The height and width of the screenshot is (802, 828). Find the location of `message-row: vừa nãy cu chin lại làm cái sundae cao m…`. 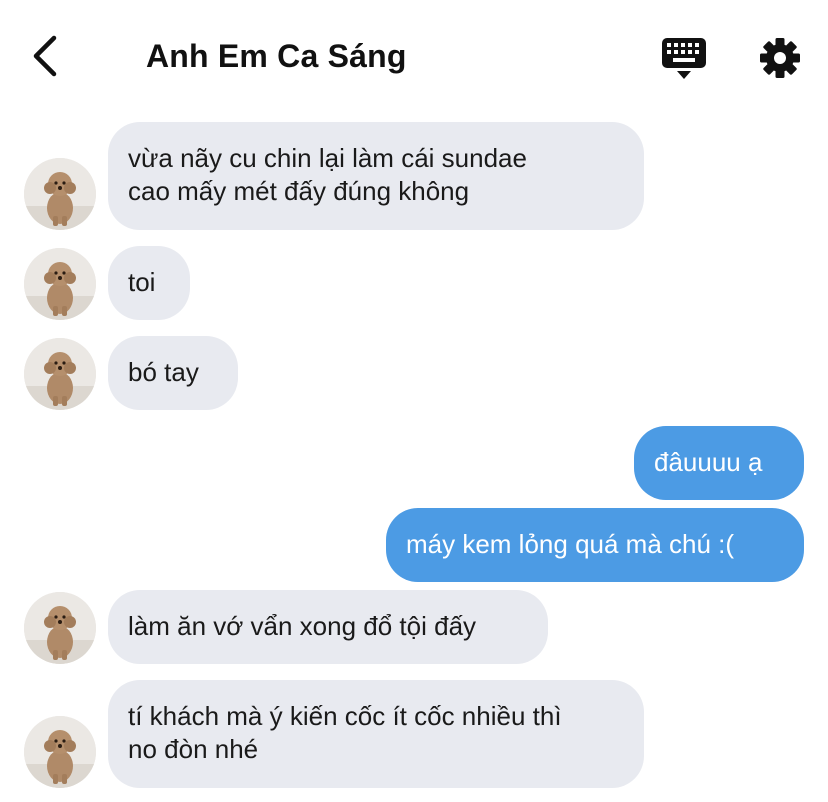

message-row: vừa nãy cu chin lại làm cái sundae cao m… is located at coordinates (414, 176).